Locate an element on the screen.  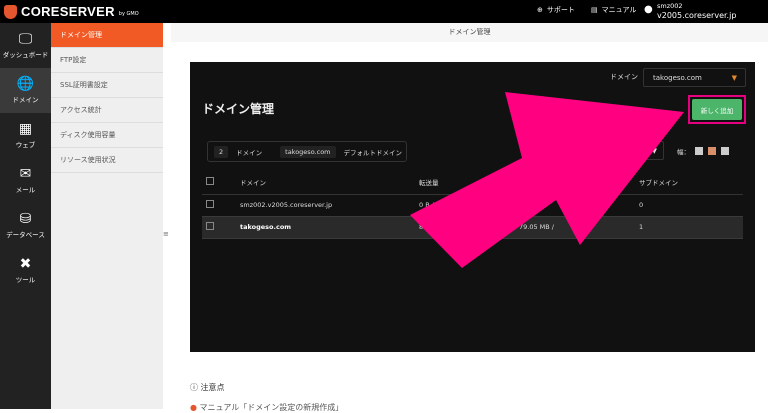
submenu-ssl: SSL証明書設定 is located at coordinates (107, 85).